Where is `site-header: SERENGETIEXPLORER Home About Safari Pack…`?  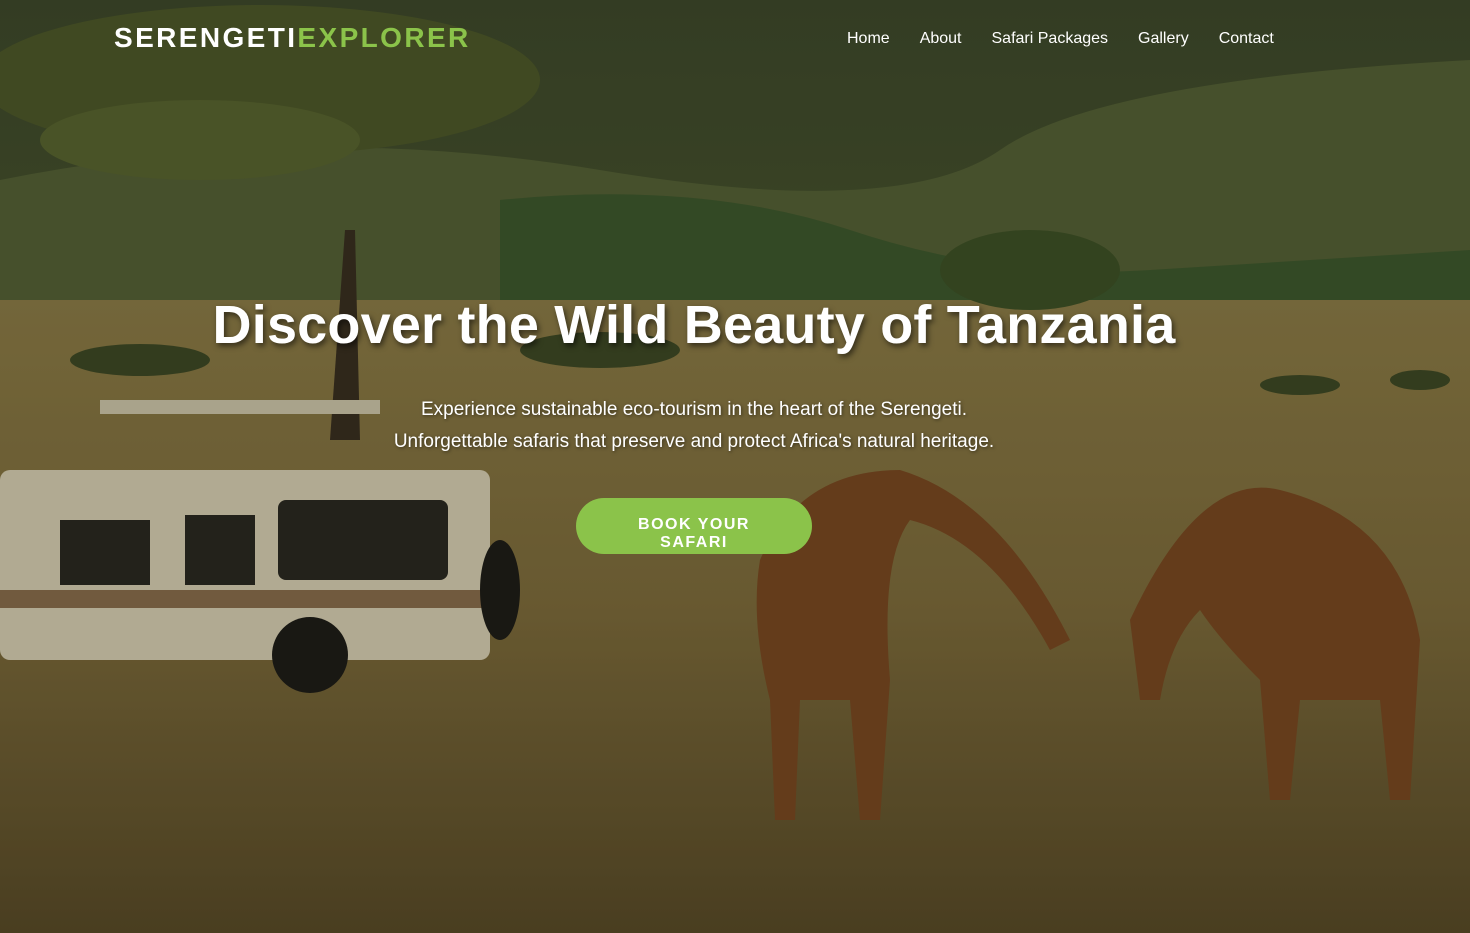
site-header: SERENGETIEXPLORER Home About Safari Pack… is located at coordinates (735, 39).